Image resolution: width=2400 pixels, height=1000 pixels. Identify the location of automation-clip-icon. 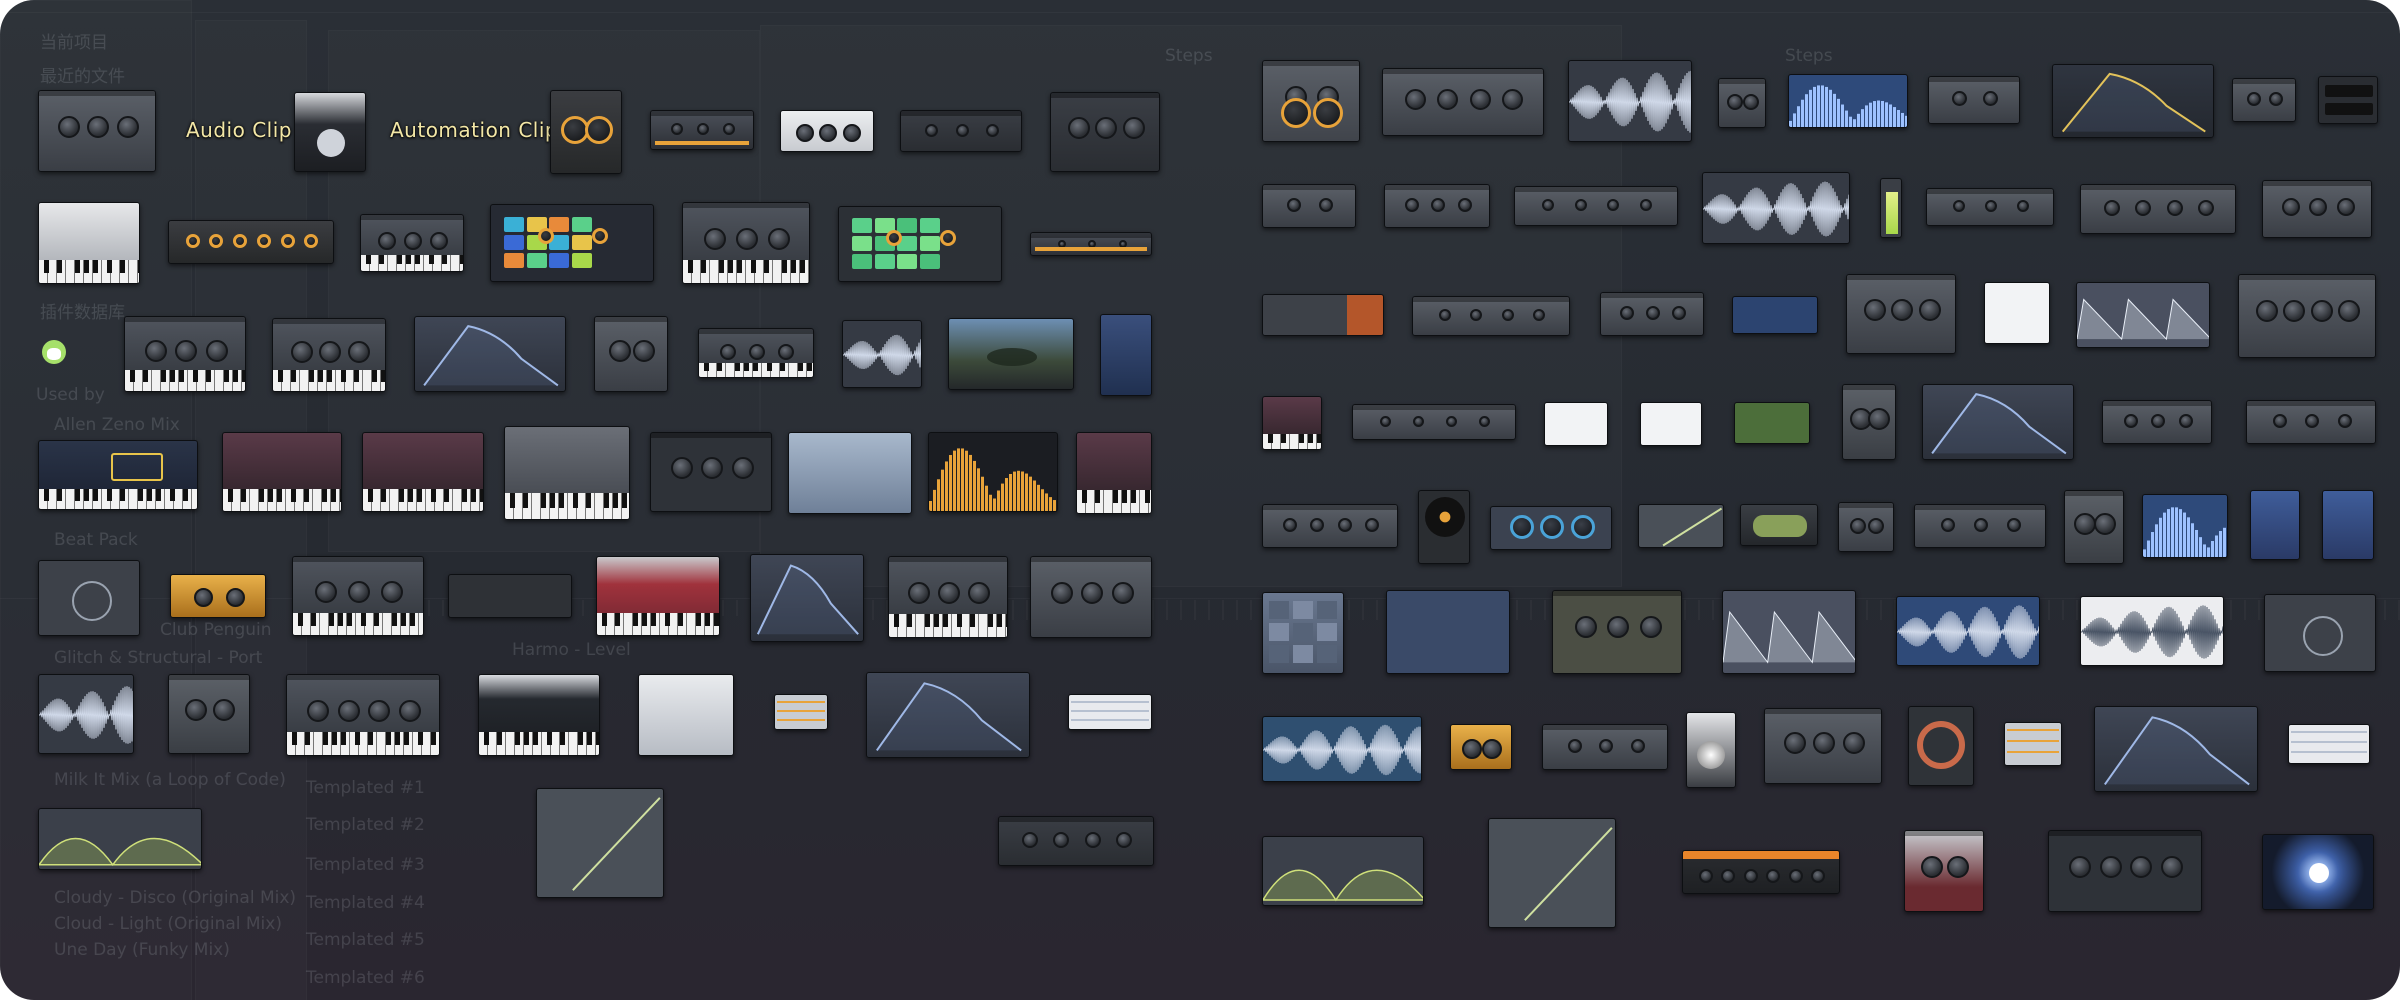
(330, 132).